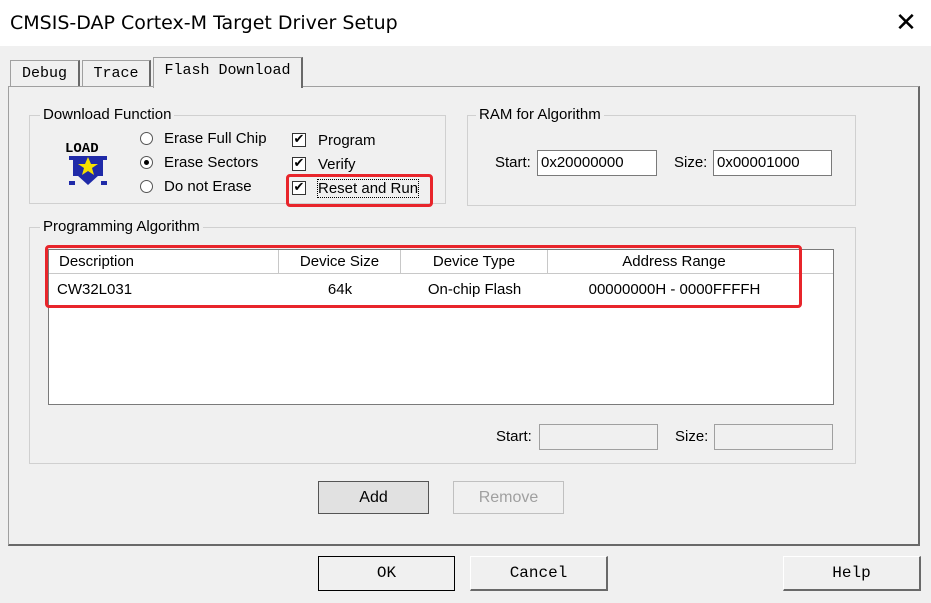  What do you see at coordinates (95, 289) in the screenshot?
I see `cell-description: CW32L031` at bounding box center [95, 289].